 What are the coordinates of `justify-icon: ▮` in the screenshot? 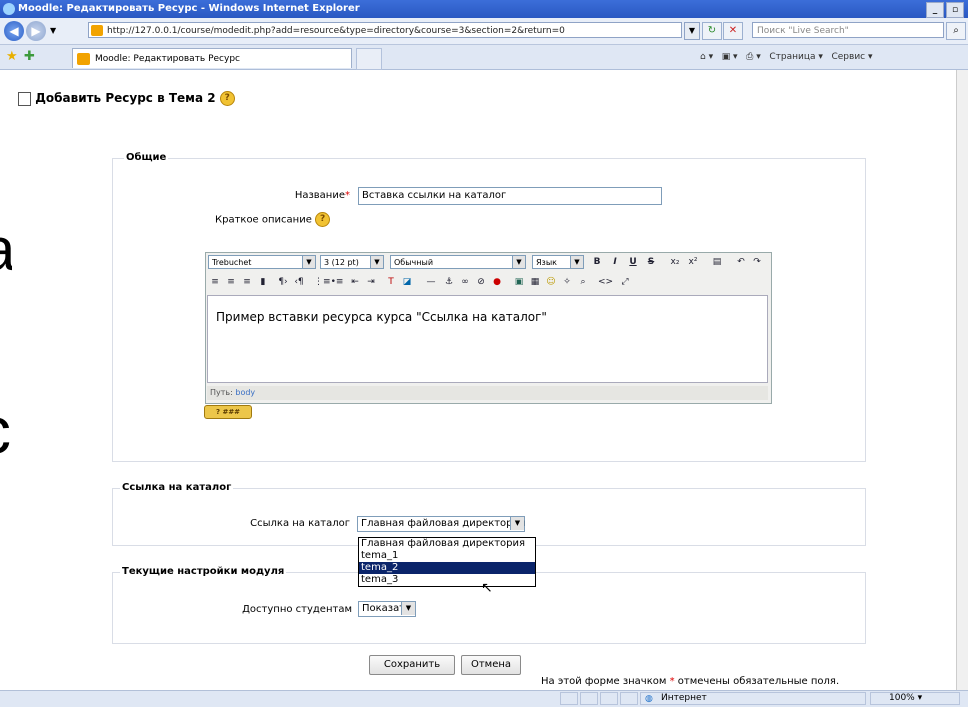 It's located at (263, 282).